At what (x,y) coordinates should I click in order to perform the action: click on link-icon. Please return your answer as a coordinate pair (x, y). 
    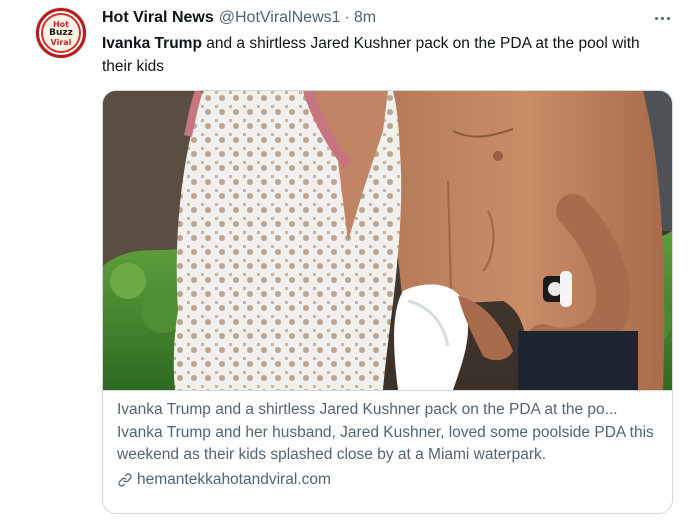
    Looking at the image, I should click on (125, 480).